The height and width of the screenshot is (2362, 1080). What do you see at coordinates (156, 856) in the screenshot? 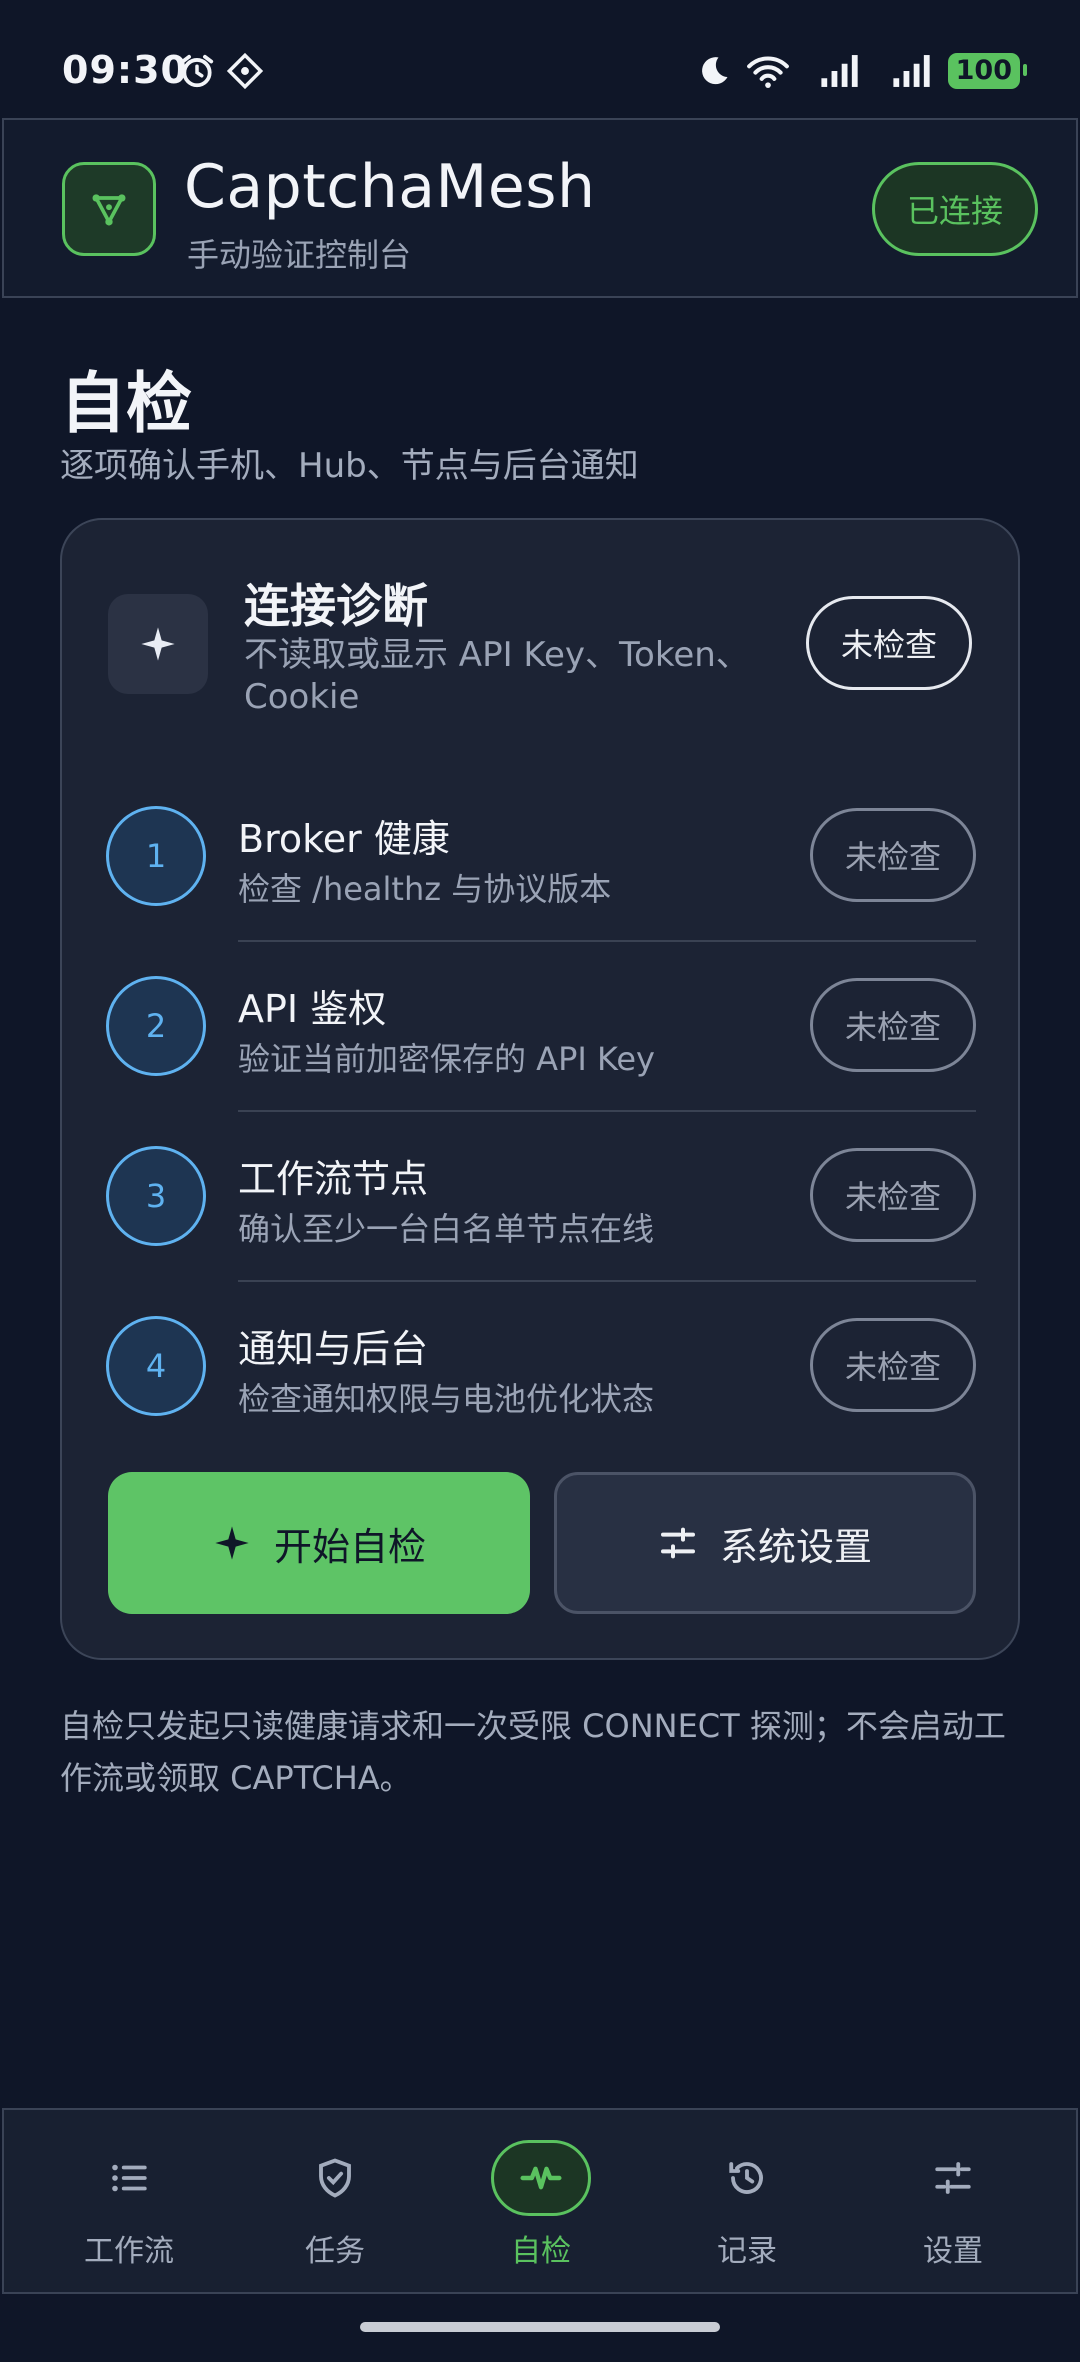
I see `step-number-badge: 1` at bounding box center [156, 856].